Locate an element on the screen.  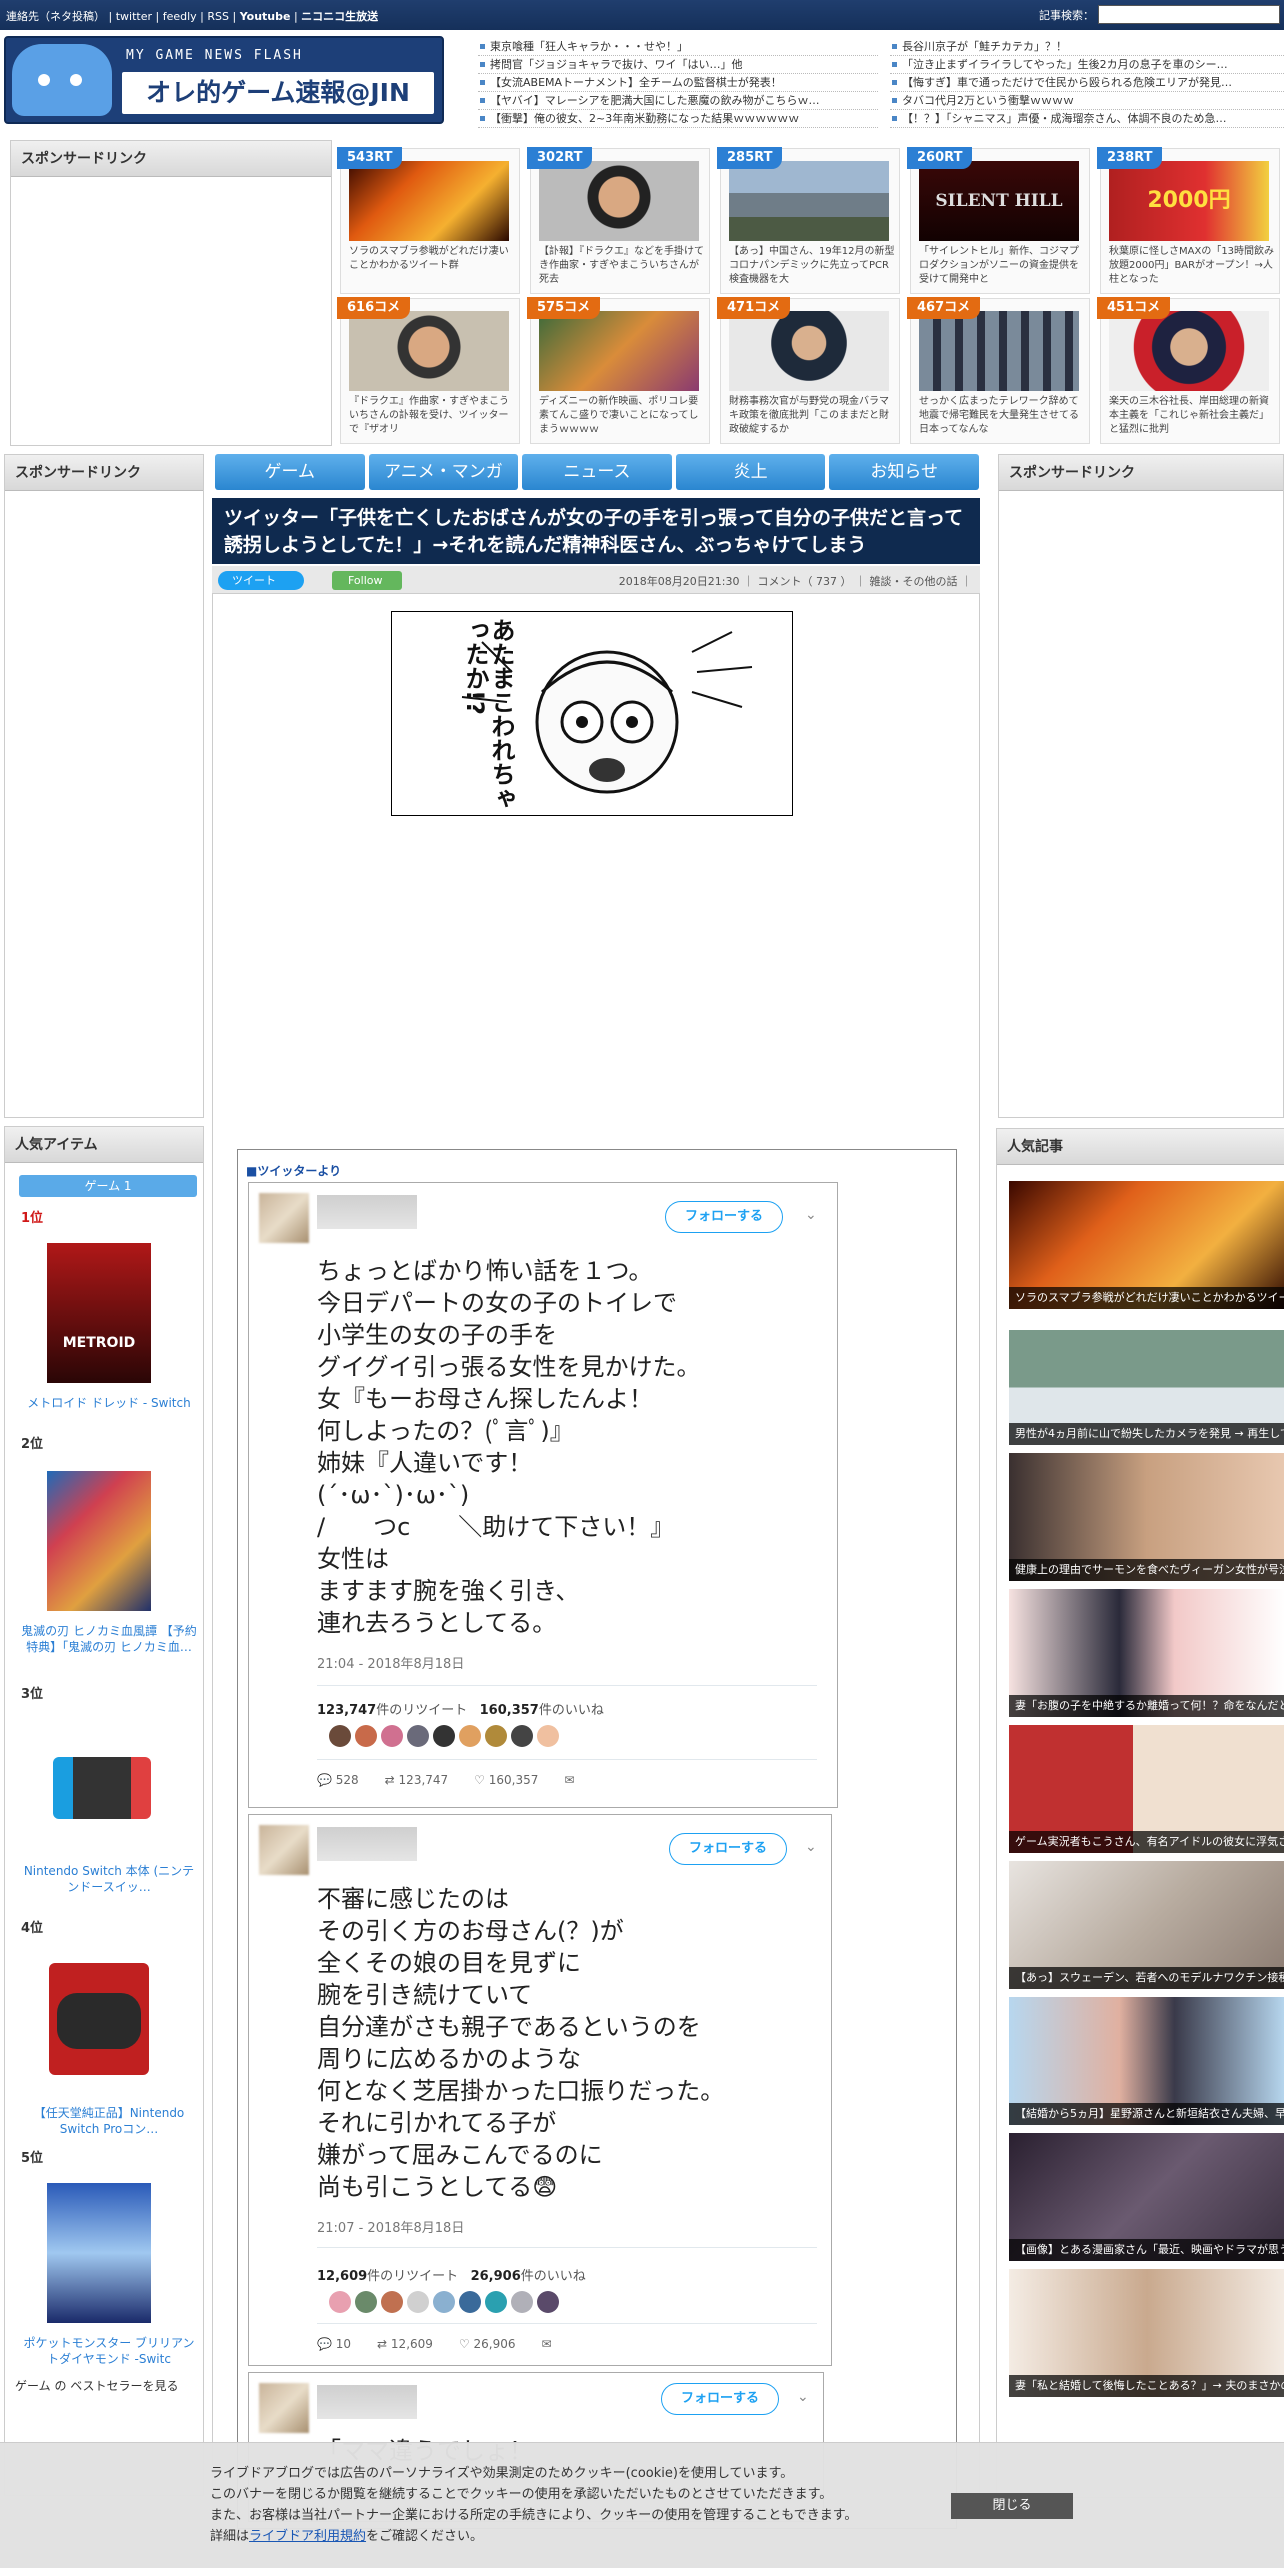
headline-link: 【女流ABEMAトーナメント】全チームの監督棋士が発表！ is located at coordinates (678, 83).